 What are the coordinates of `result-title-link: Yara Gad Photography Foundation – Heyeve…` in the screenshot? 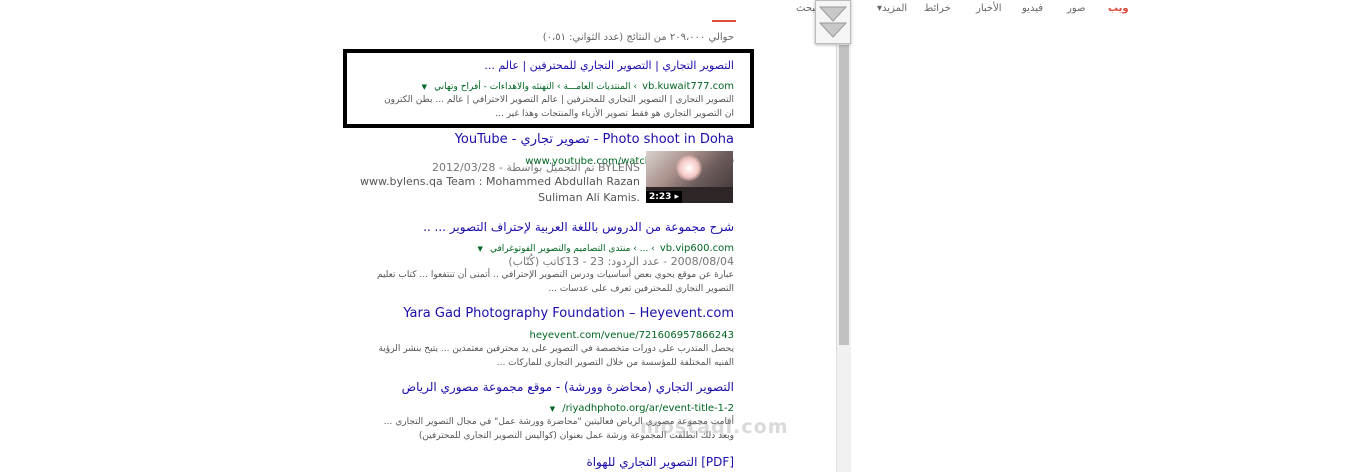 It's located at (556, 313).